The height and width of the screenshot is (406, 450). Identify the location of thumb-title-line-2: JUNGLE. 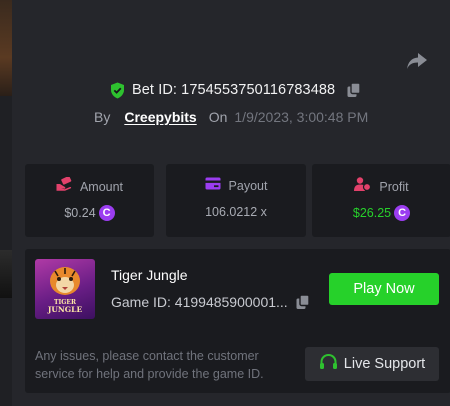
(65, 309).